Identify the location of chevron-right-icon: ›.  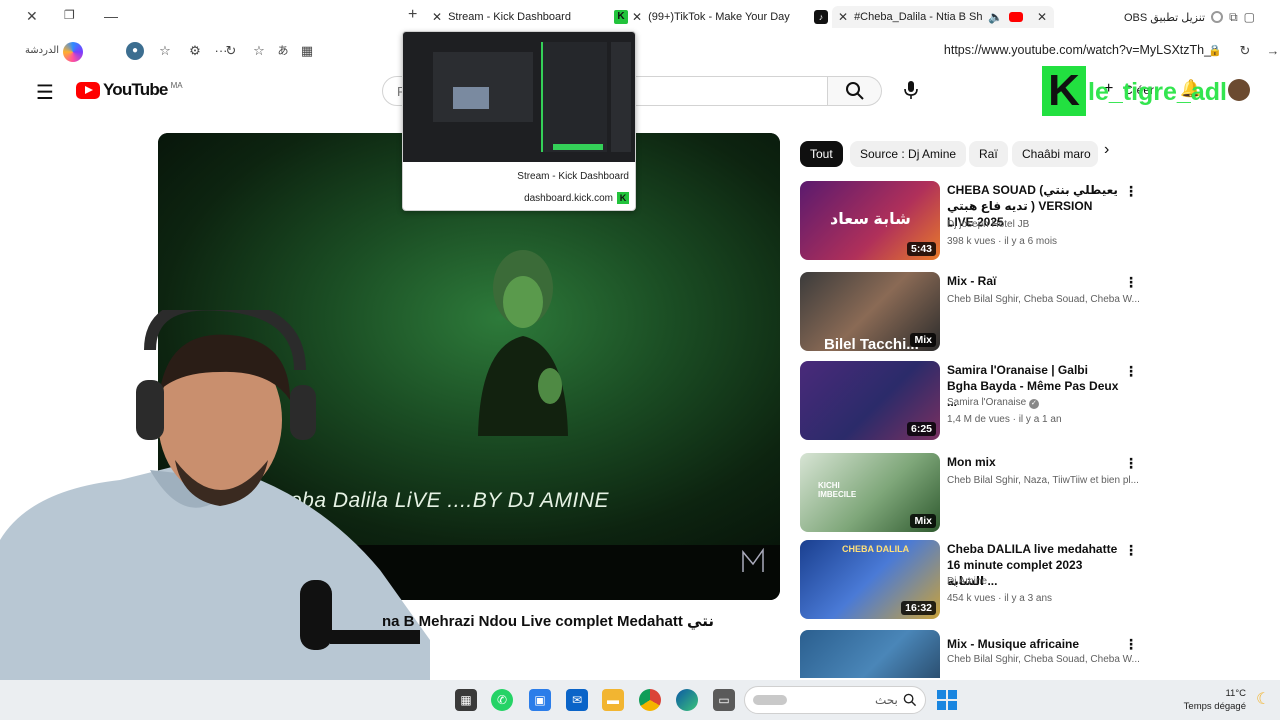
(1106, 150).